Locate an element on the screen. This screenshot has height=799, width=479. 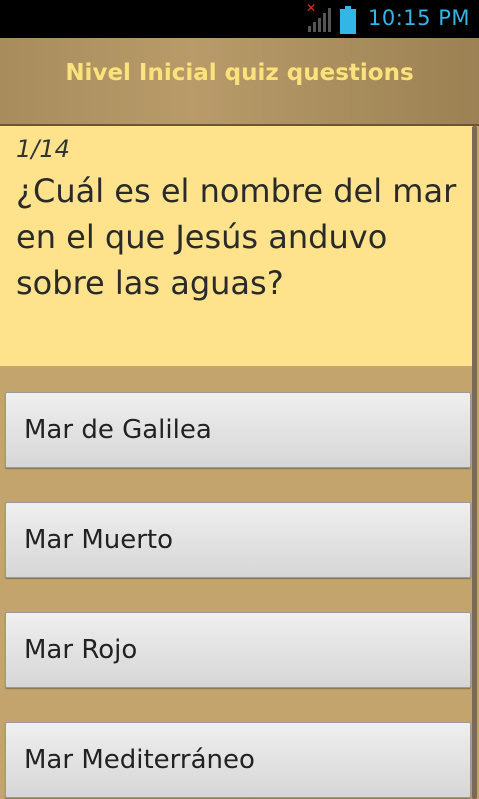
question-counter: 1/14 is located at coordinates (43, 149).